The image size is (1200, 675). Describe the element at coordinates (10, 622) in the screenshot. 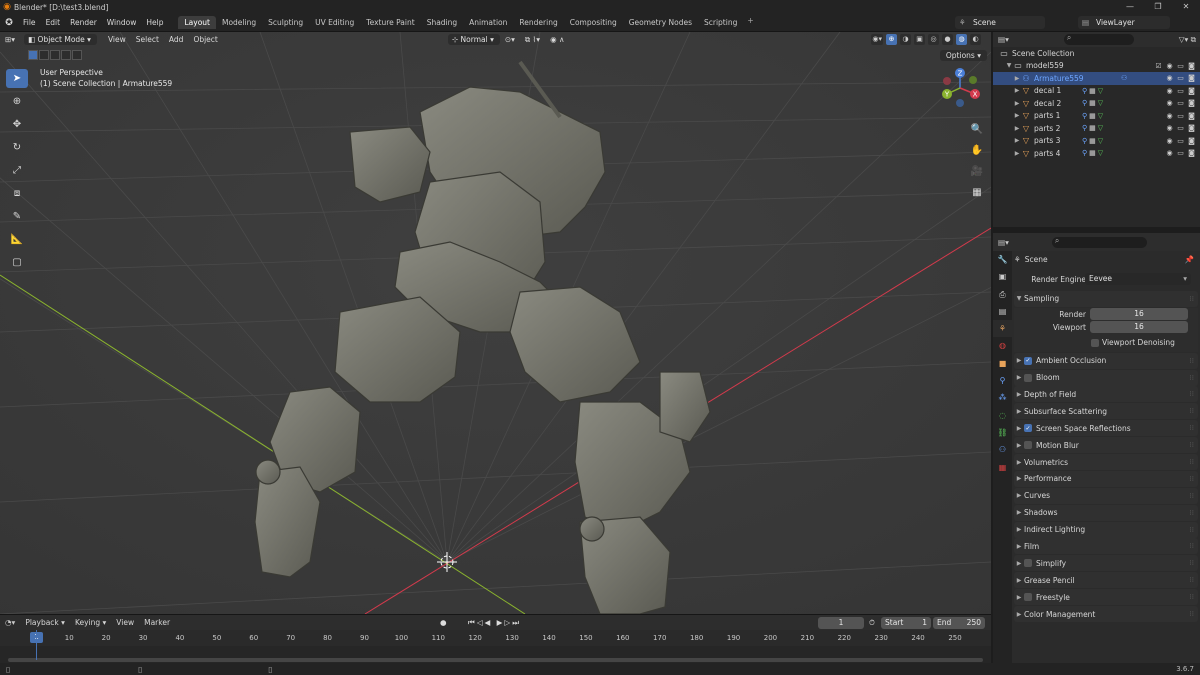

I see `timeline-editor-icon: ◔▾` at that location.